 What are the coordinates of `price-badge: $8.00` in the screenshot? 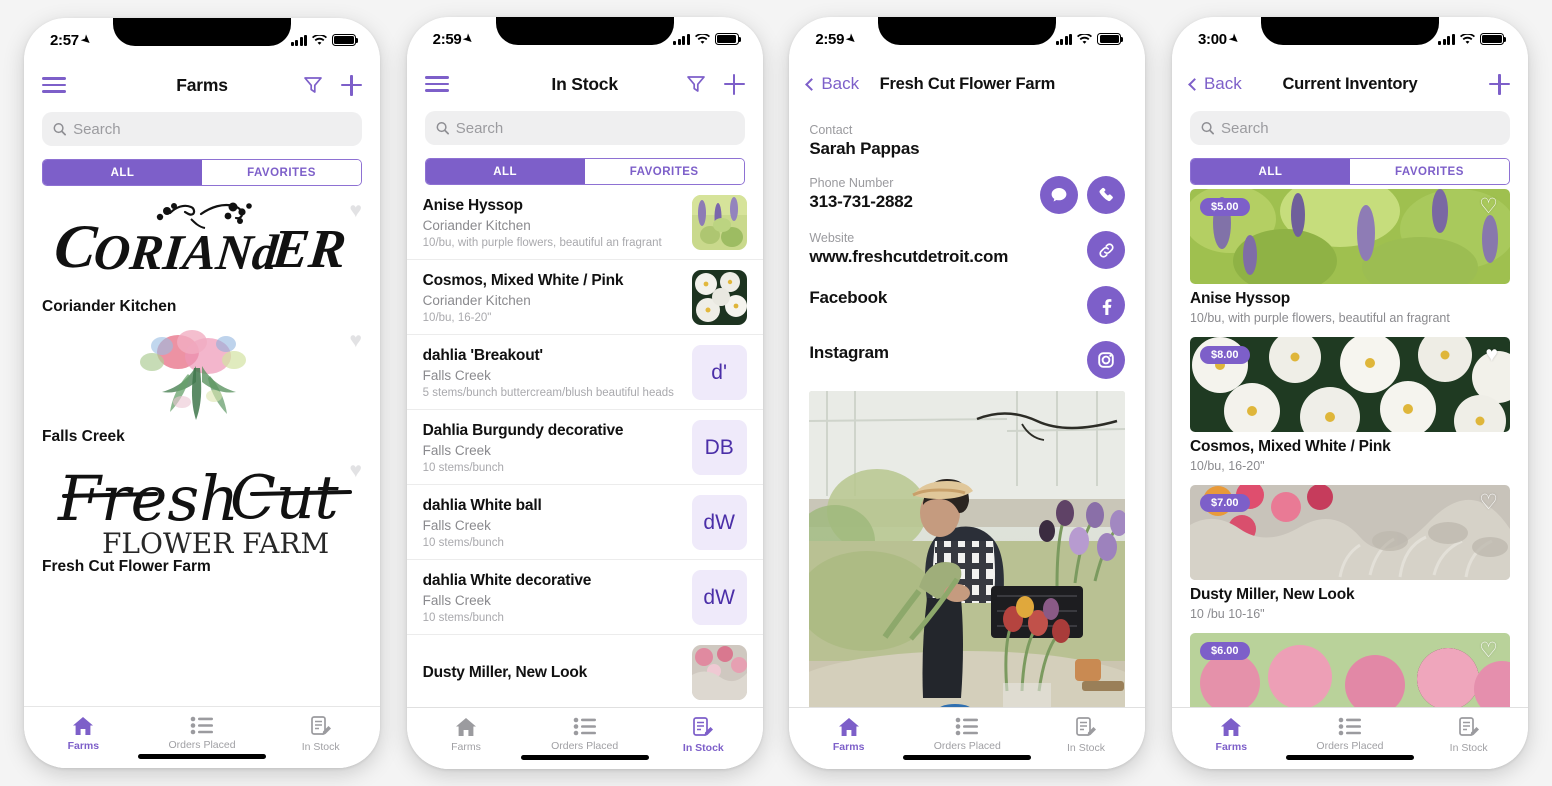 It's located at (1224, 355).